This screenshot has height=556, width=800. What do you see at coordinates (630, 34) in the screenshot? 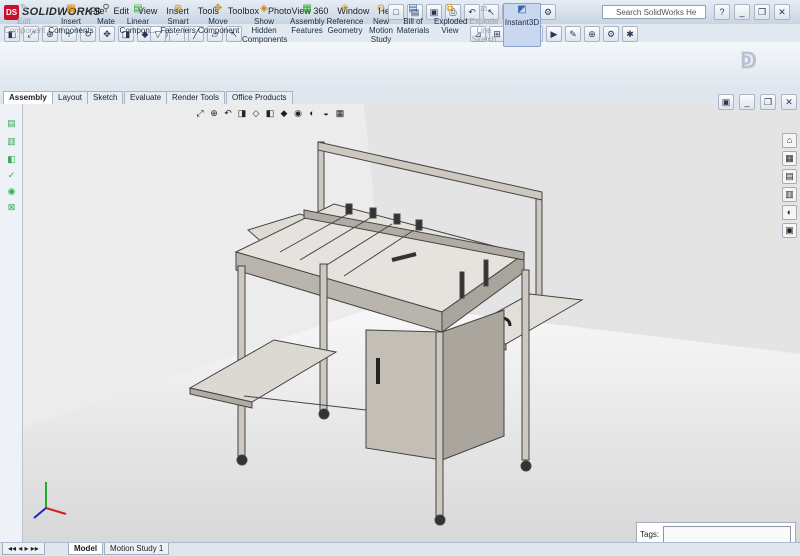
I see `resources-icon: ✱` at bounding box center [630, 34].